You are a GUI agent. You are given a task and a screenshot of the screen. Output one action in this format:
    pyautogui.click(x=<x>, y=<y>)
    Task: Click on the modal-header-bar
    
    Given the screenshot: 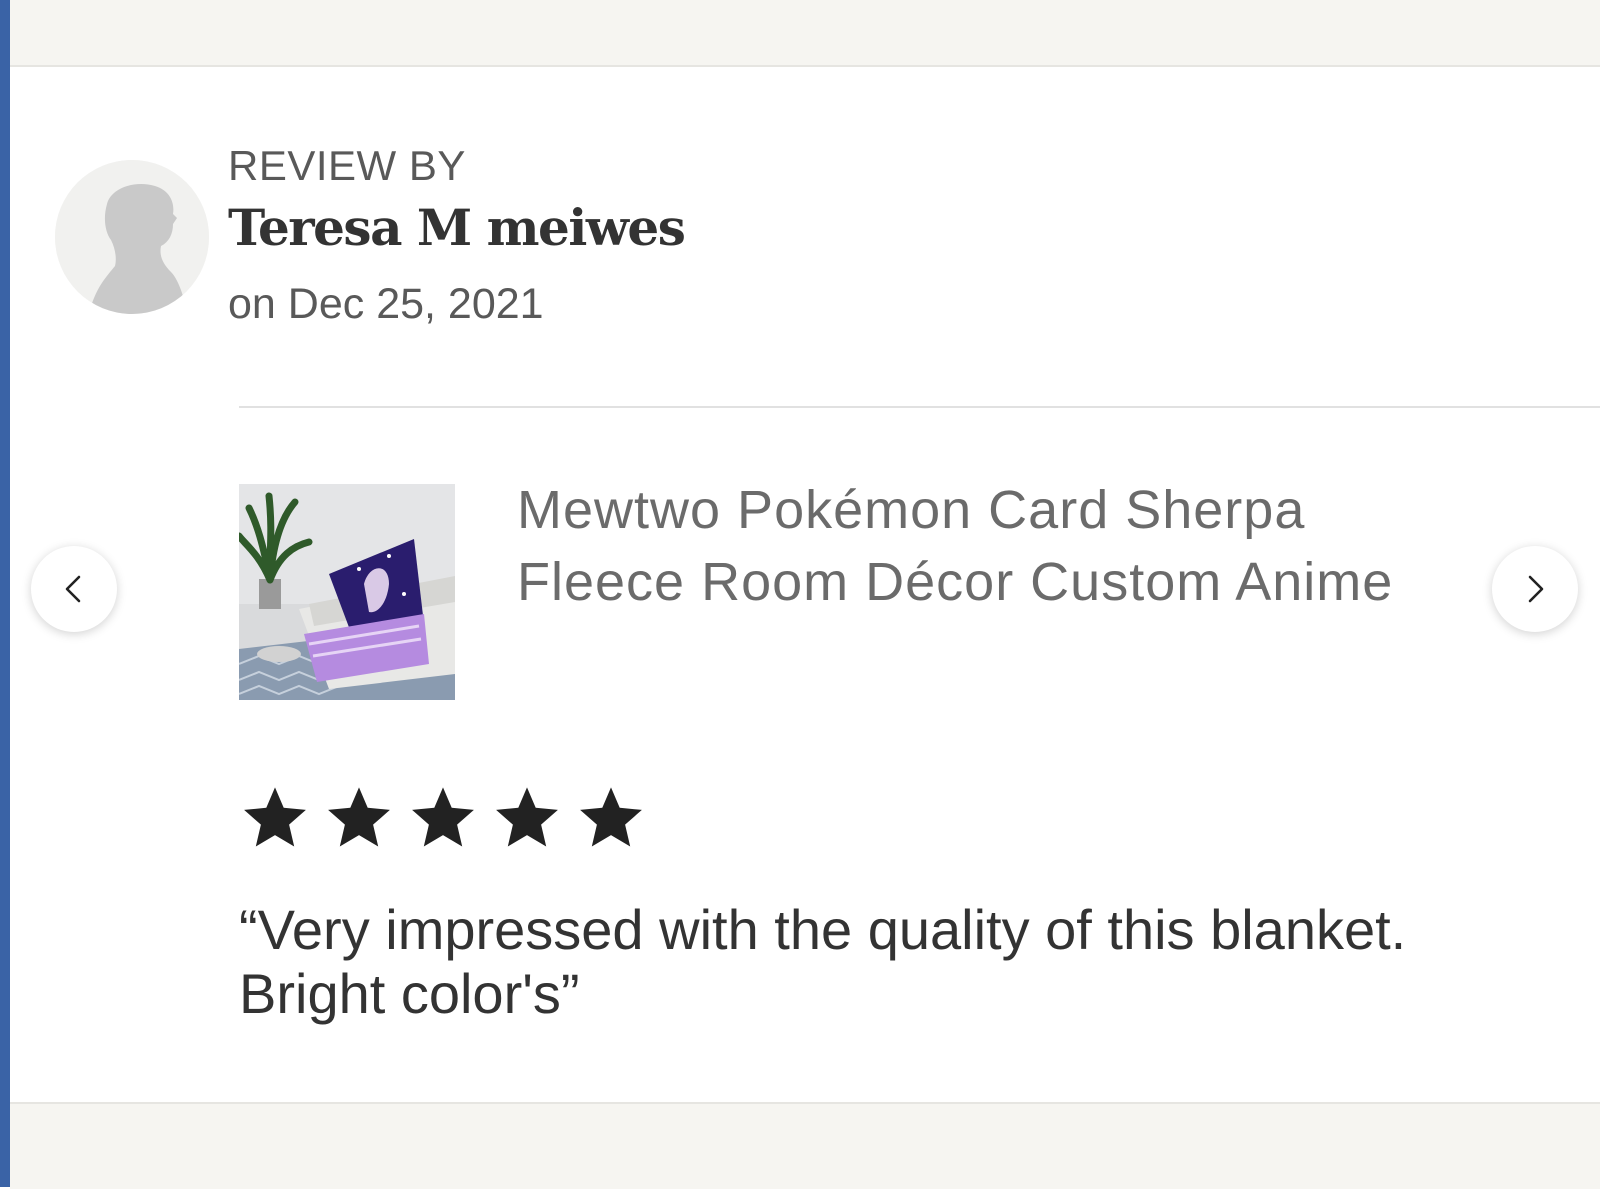 What is the action you would take?
    pyautogui.click(x=805, y=33)
    